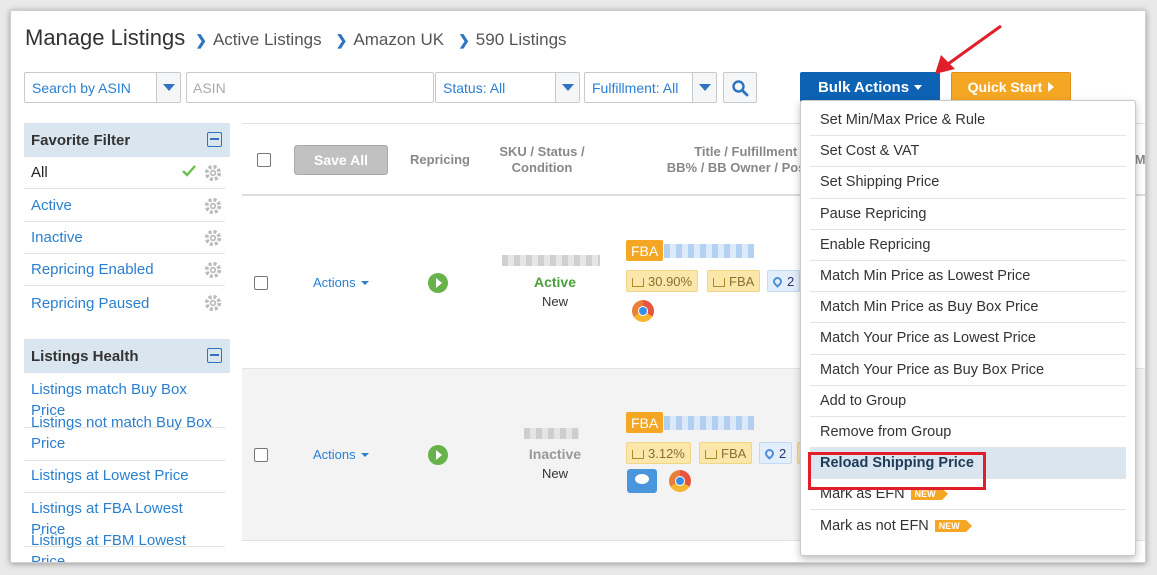 This screenshot has width=1157, height=575. Describe the element at coordinates (57, 237) in the screenshot. I see `filter-label: Inactive` at that location.